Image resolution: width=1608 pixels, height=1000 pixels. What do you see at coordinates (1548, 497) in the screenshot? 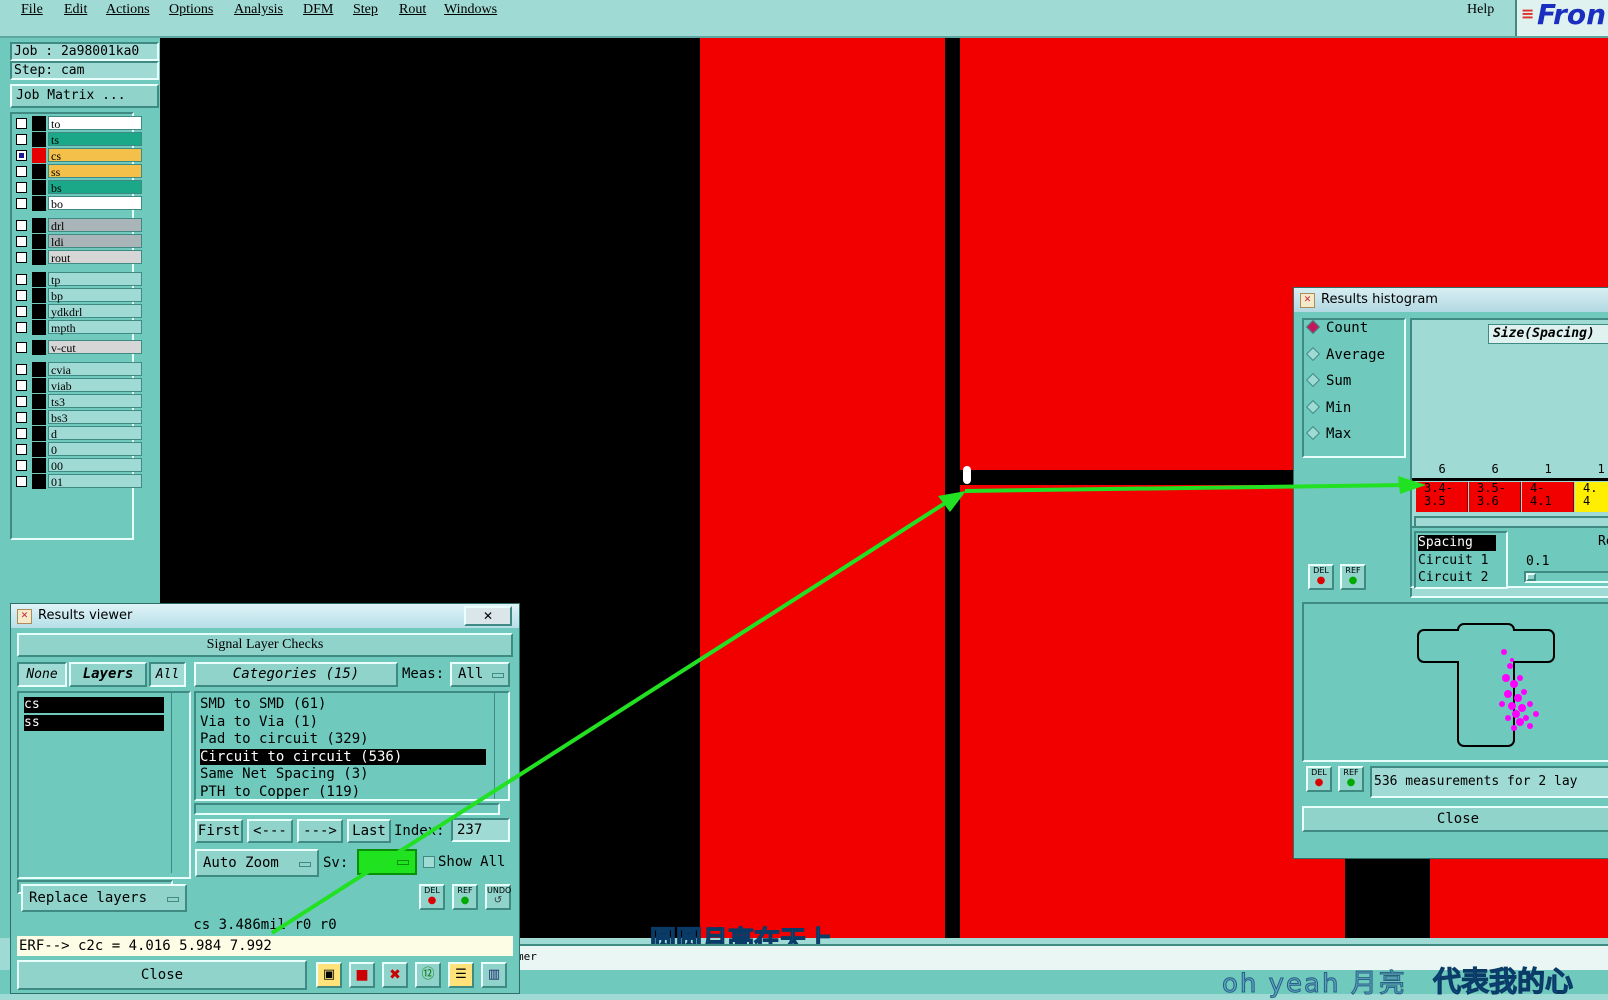
I see `histogram-bin: 4- 4.1` at bounding box center [1548, 497].